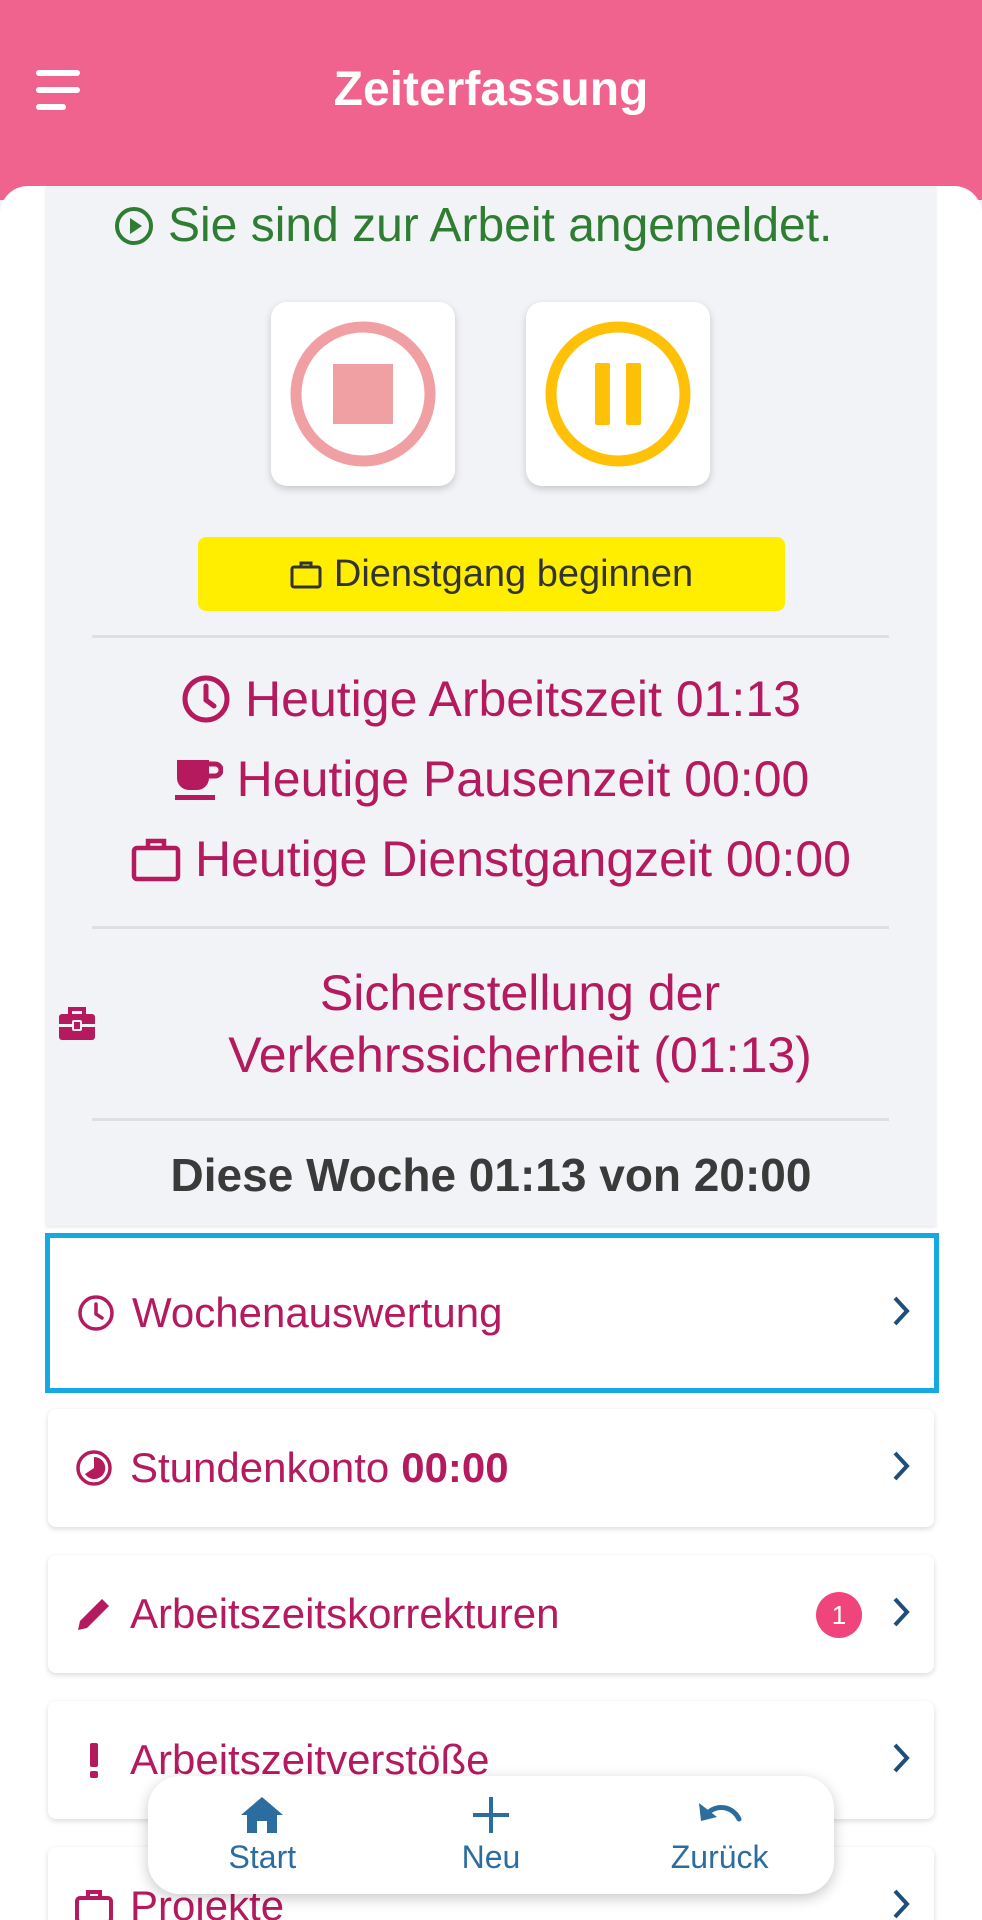 This screenshot has width=982, height=1920. I want to click on pie-icon, so click(97, 1468).